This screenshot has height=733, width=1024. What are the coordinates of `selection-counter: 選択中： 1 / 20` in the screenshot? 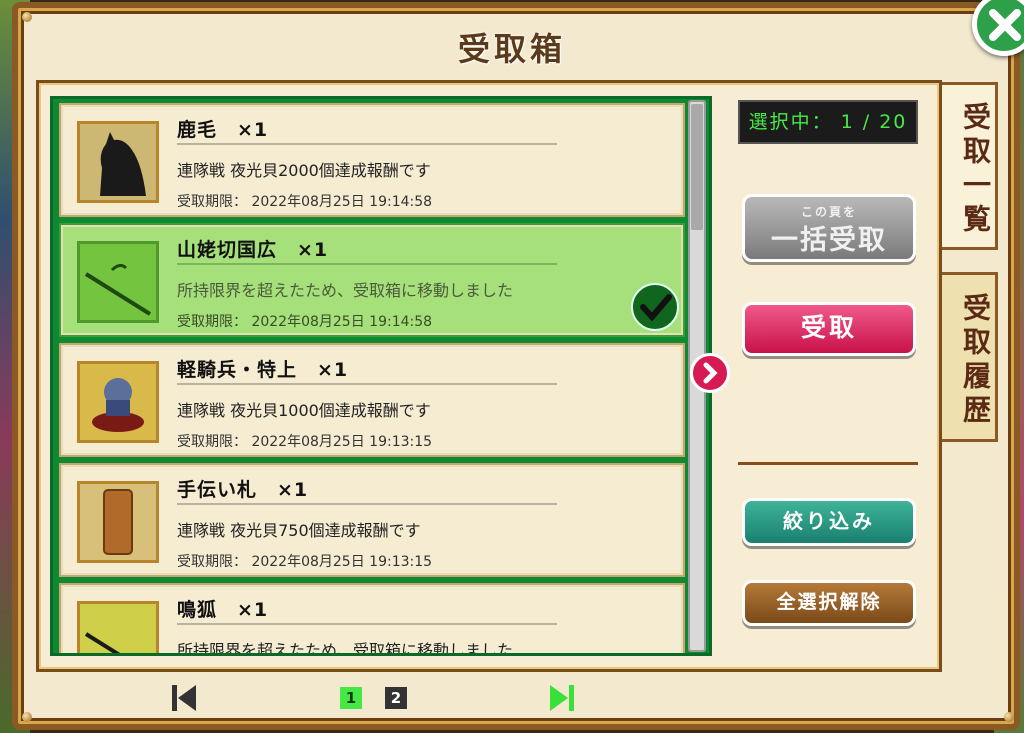 It's located at (828, 122).